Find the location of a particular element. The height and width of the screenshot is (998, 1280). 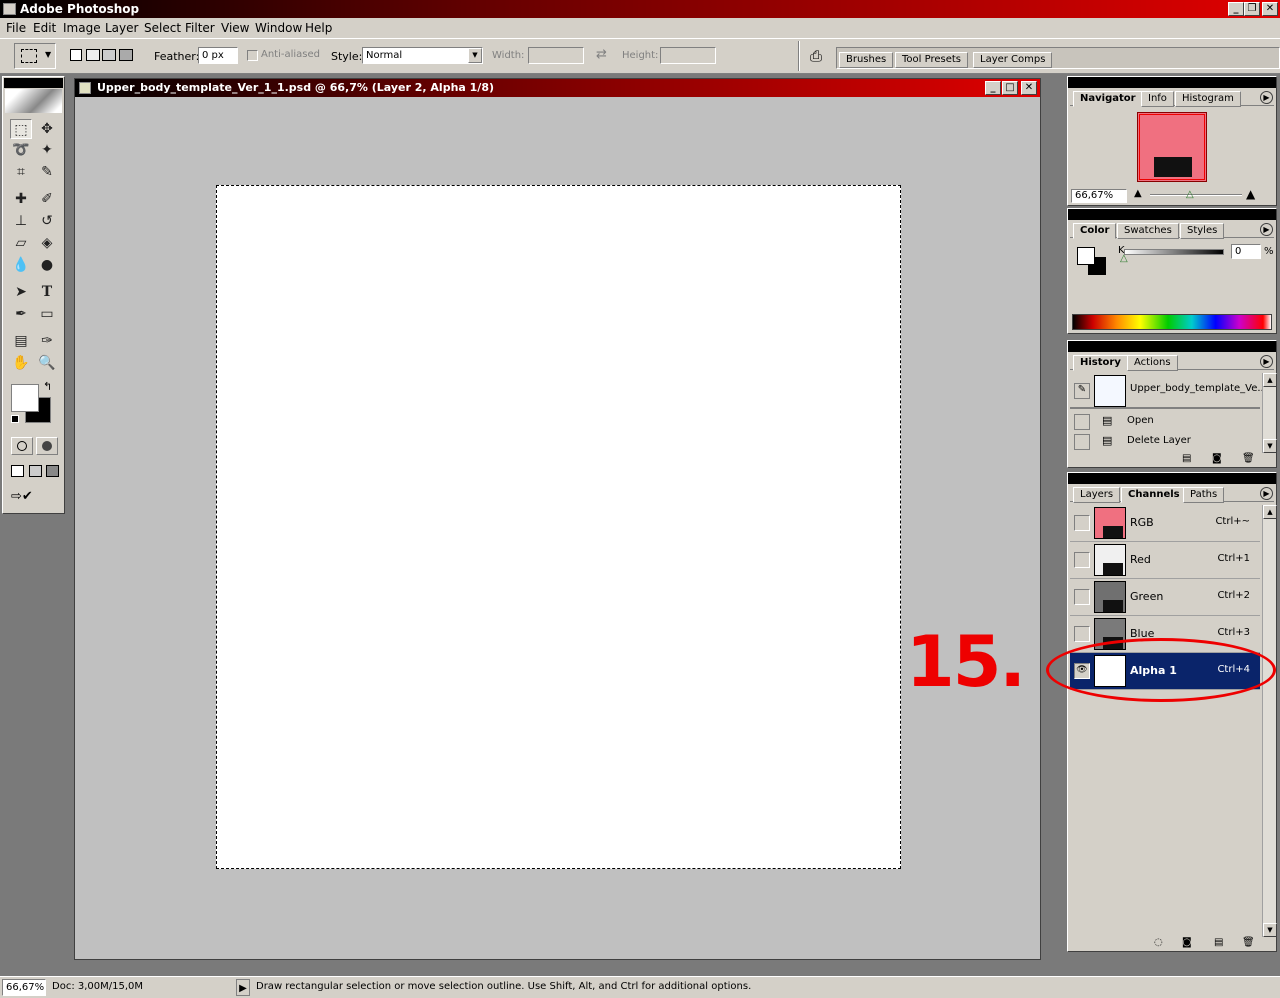

swap-icon: ⇄ is located at coordinates (601, 54).